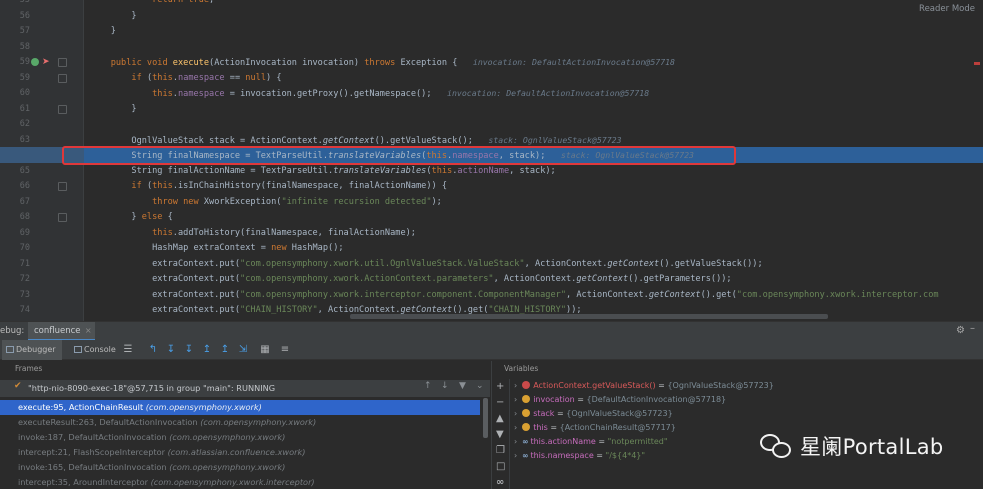 This screenshot has height=489, width=983. What do you see at coordinates (32, 350) in the screenshot?
I see `tab-debugger: Debugger` at bounding box center [32, 350].